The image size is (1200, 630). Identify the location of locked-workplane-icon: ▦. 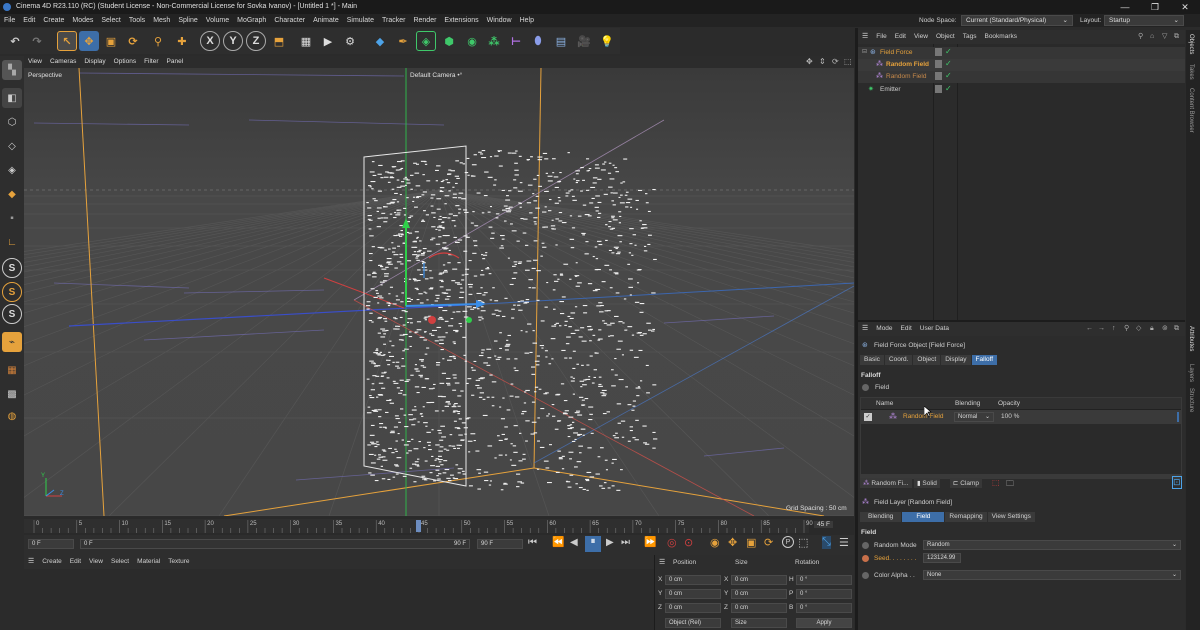
(12, 370).